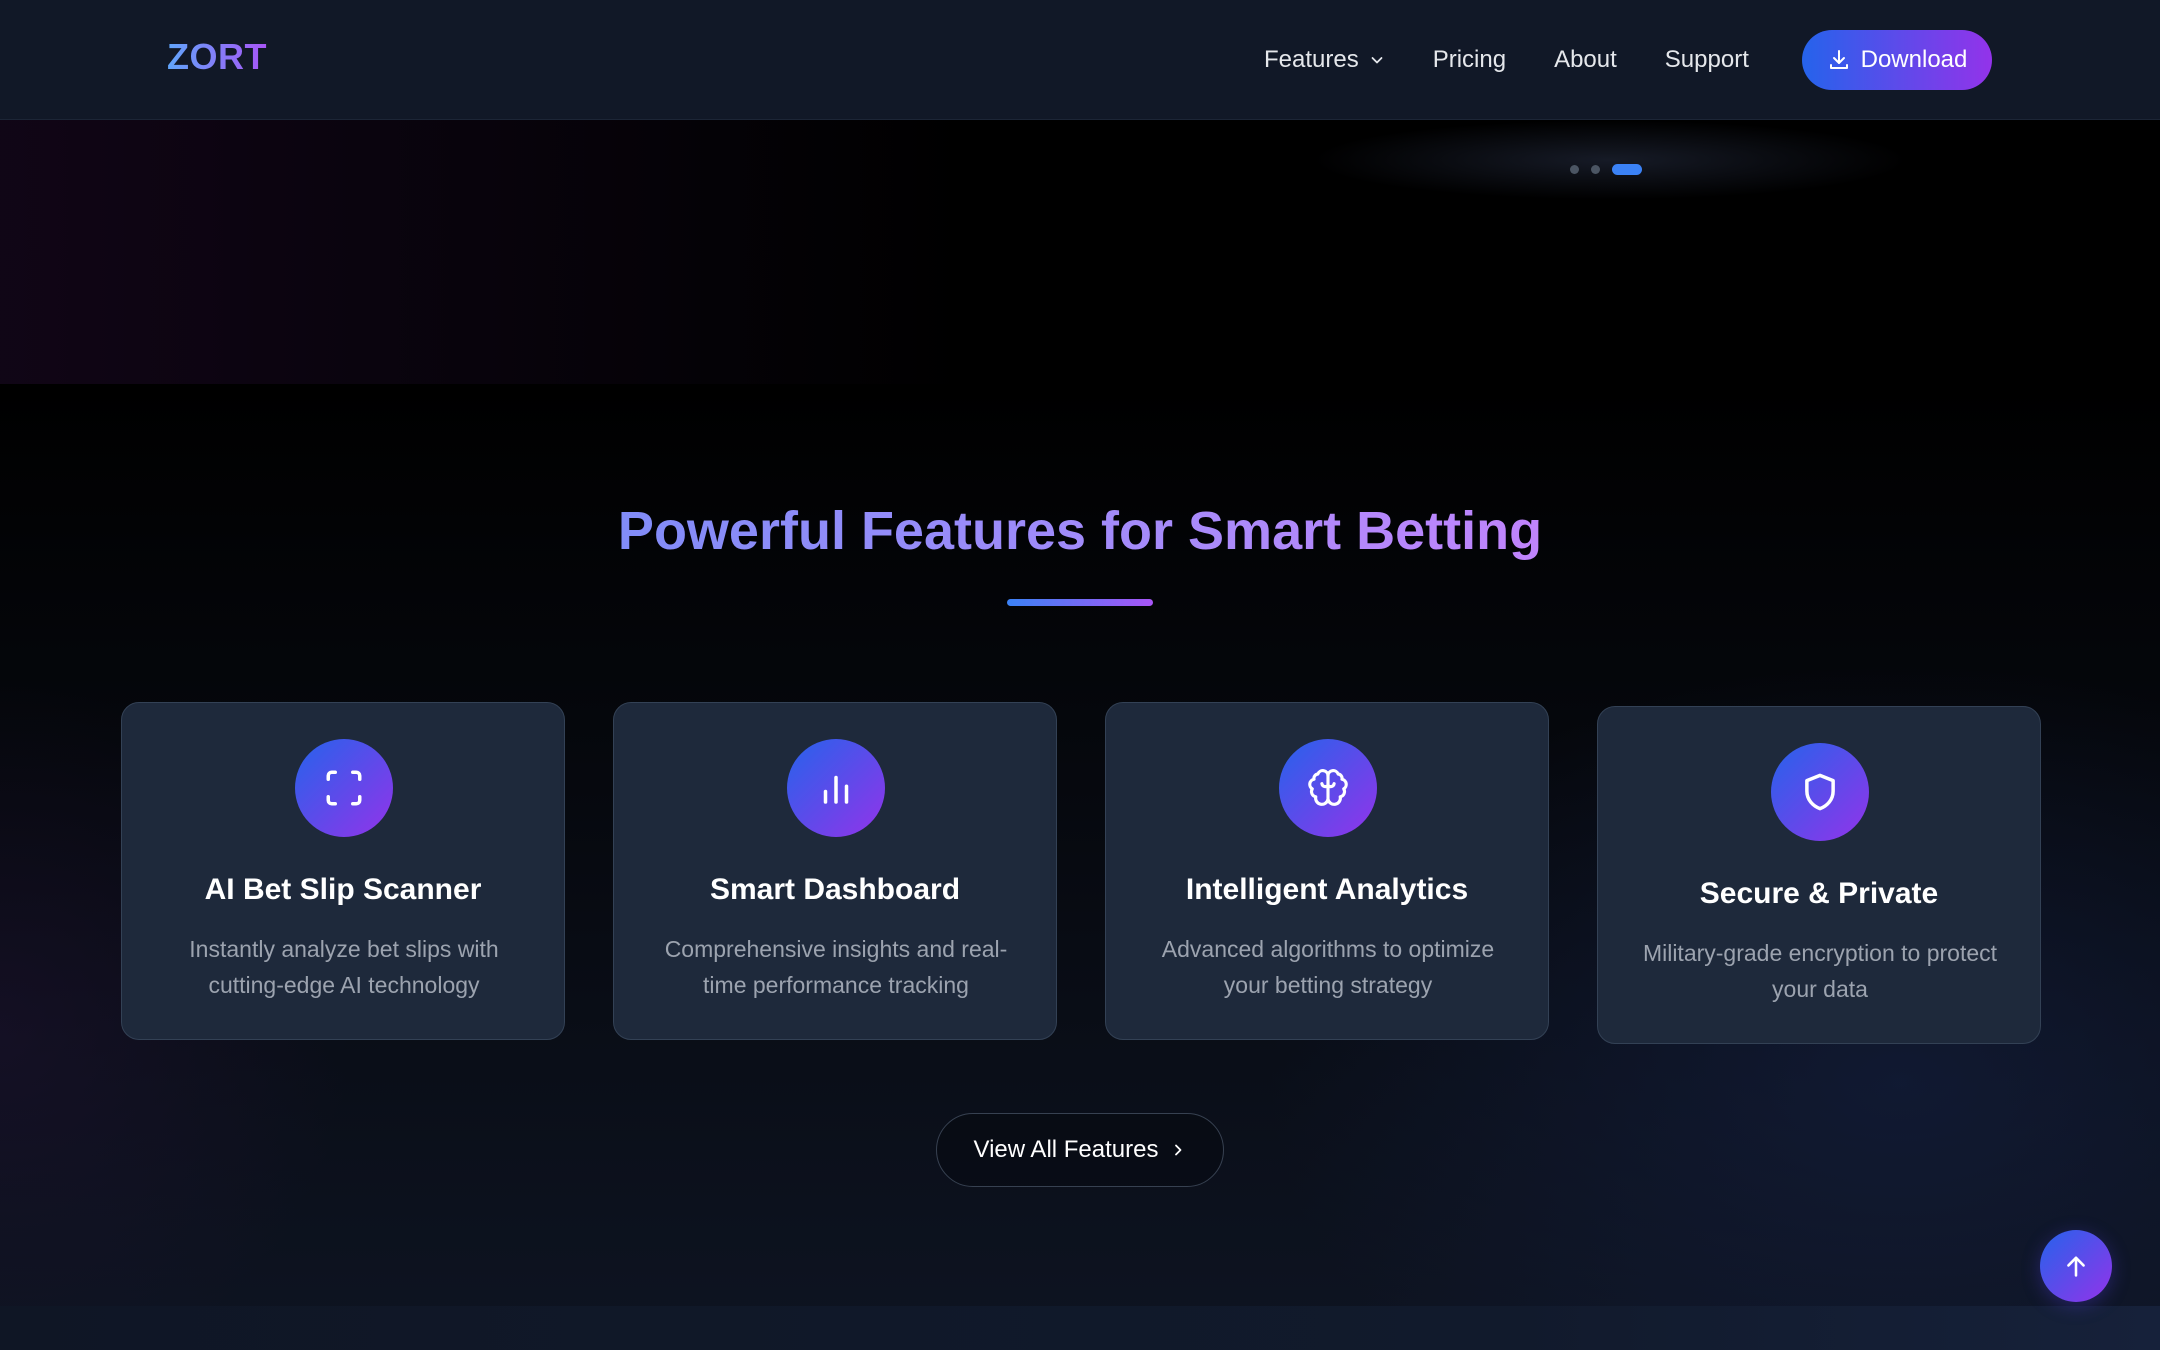 The image size is (2160, 1350). I want to click on chevron-right-icon, so click(1178, 1150).